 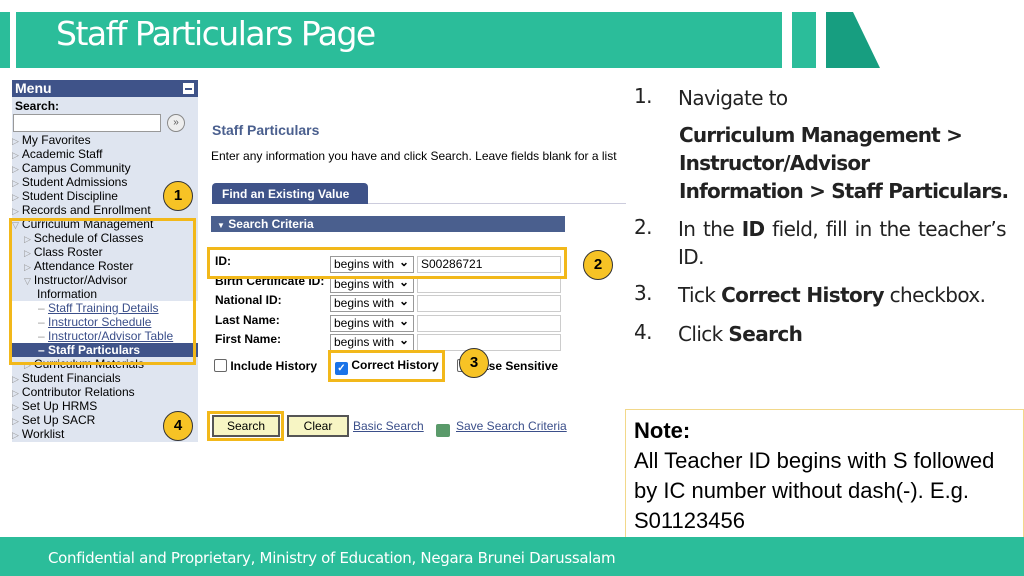 What do you see at coordinates (598, 265) in the screenshot?
I see `step-badge-2: 2` at bounding box center [598, 265].